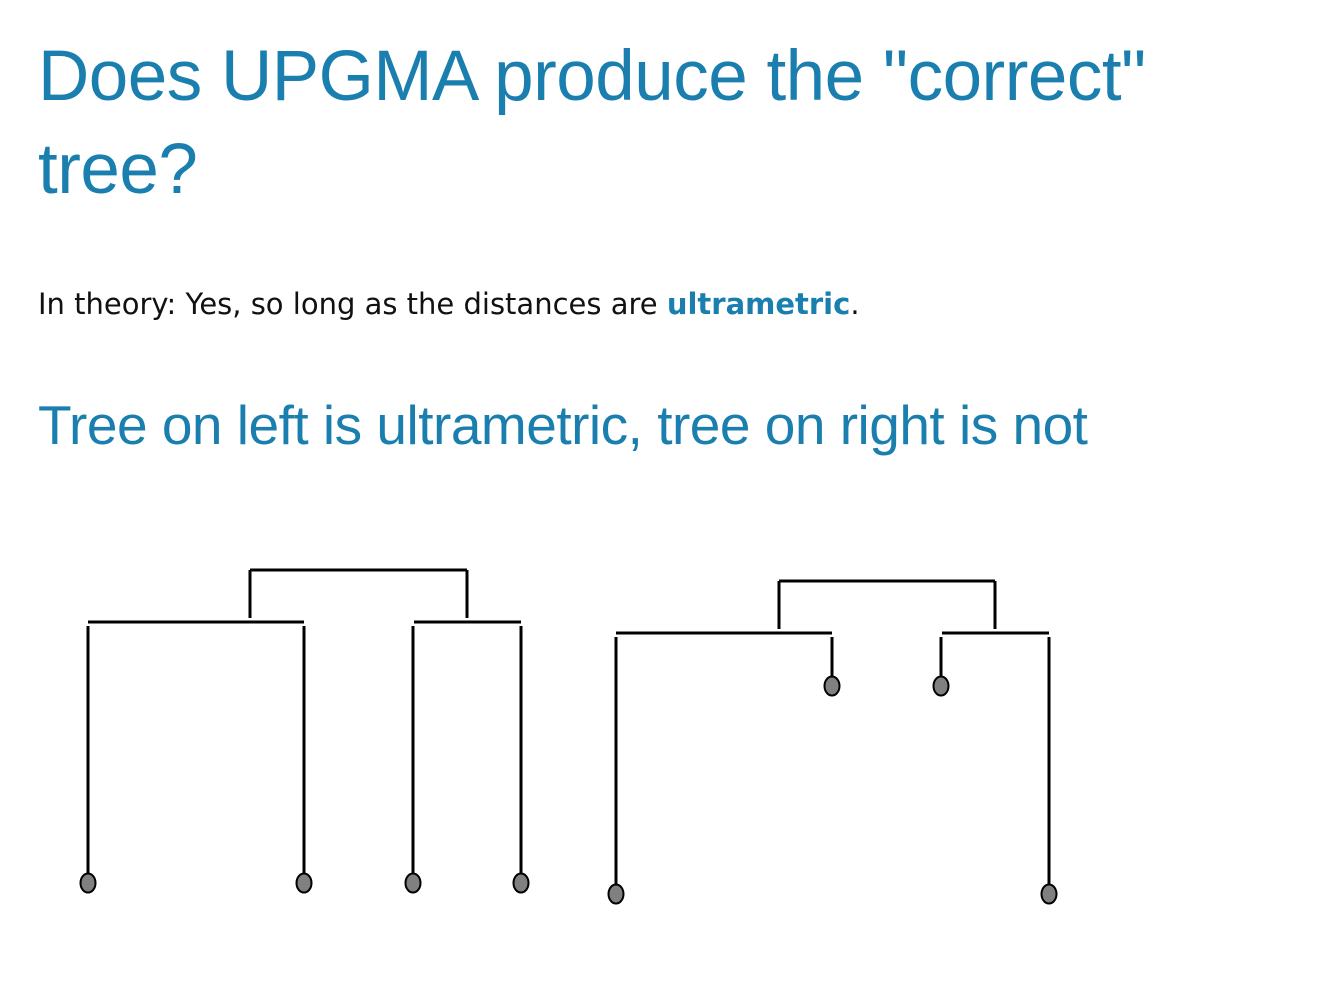 This screenshot has height=998, width=1325. What do you see at coordinates (304, 731) in the screenshot?
I see `ultrametric-tree` at bounding box center [304, 731].